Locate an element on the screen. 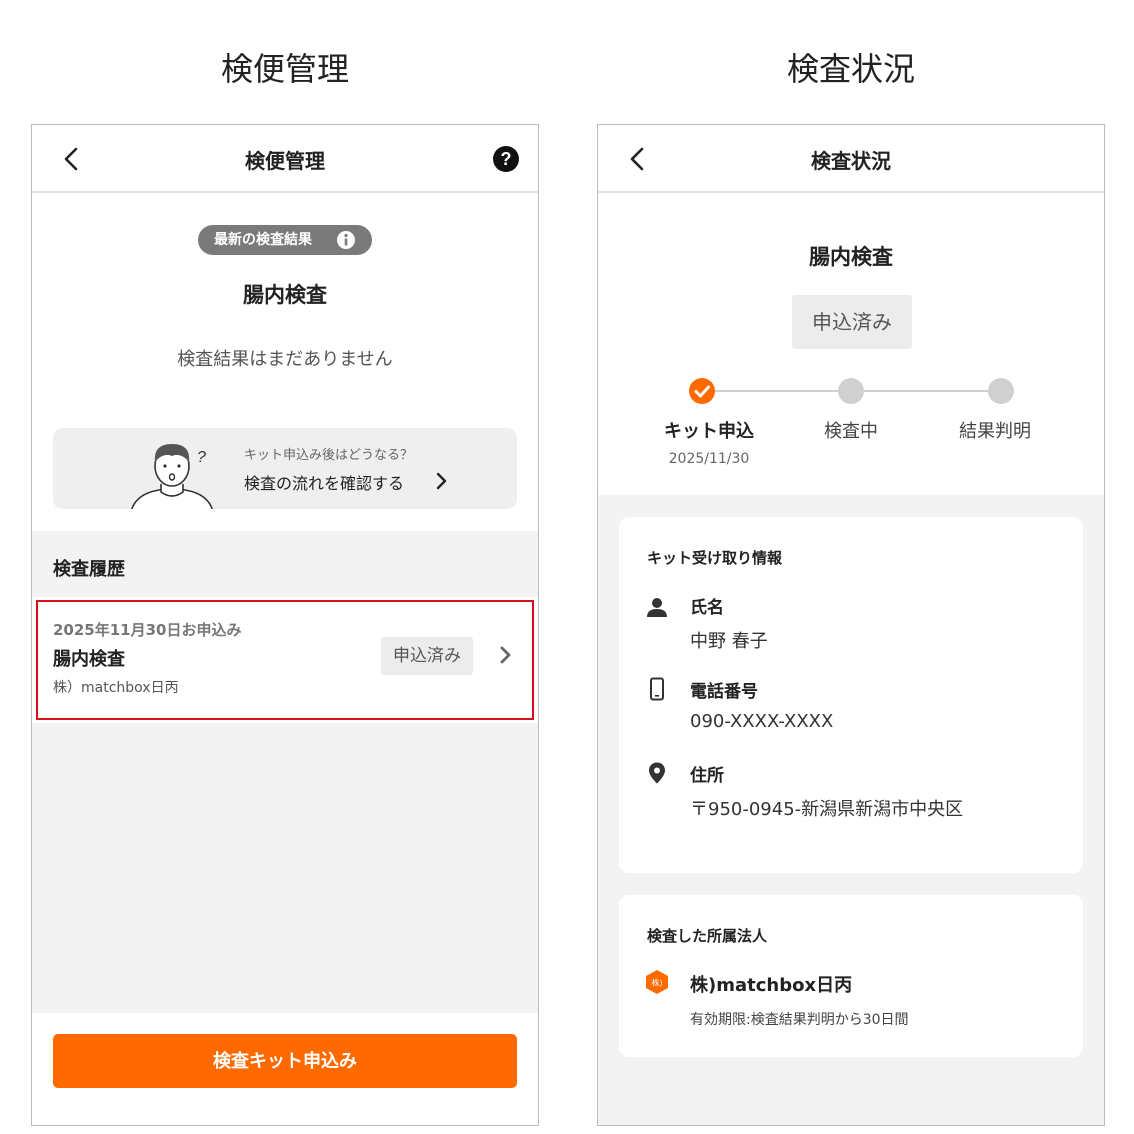  phone-icon is located at coordinates (657, 689).